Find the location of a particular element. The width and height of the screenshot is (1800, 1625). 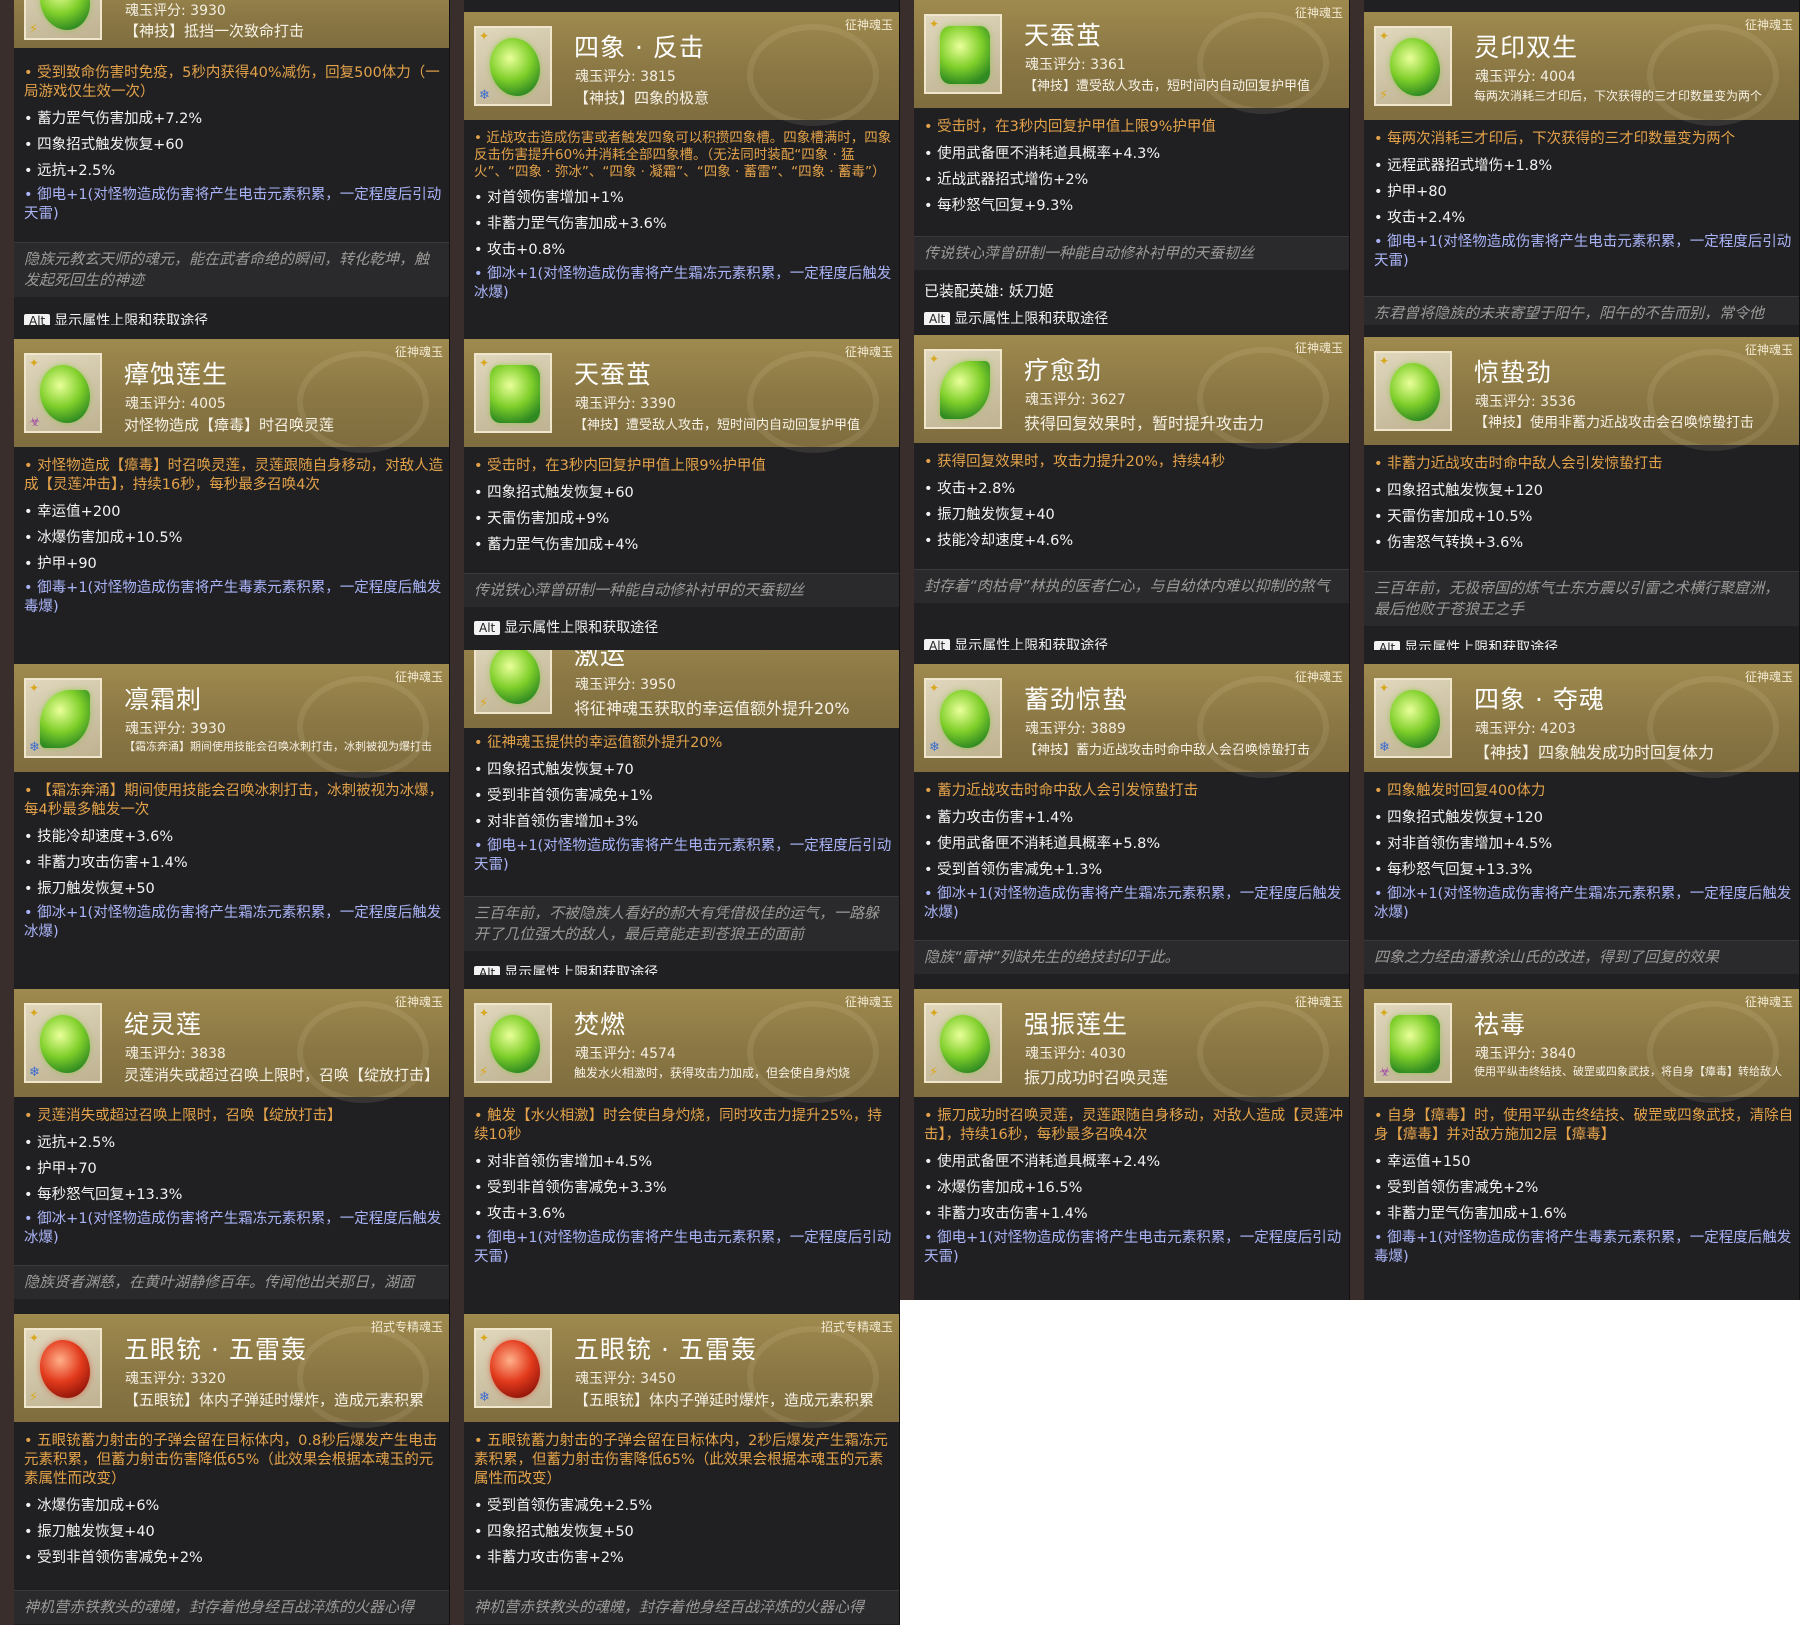

jade-skill: 【神技】四象的极意 is located at coordinates (642, 98).